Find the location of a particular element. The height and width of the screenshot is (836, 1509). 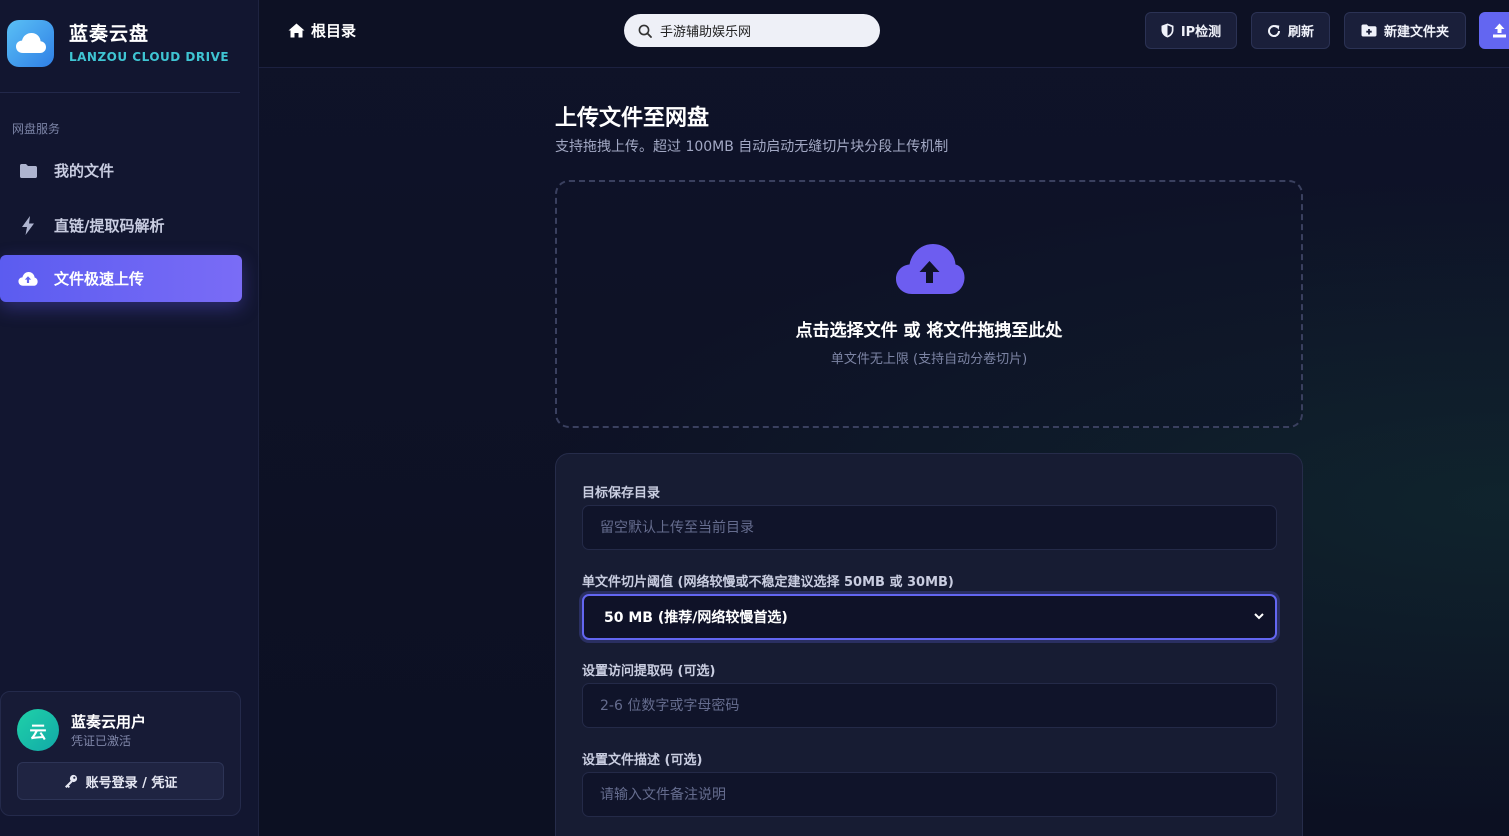

access-code-input is located at coordinates (929, 705).